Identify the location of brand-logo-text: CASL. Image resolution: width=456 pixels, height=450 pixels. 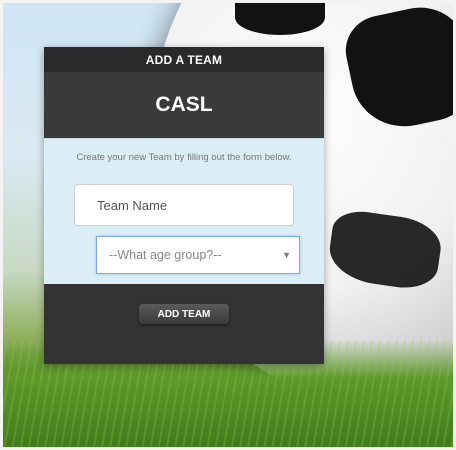
(184, 104).